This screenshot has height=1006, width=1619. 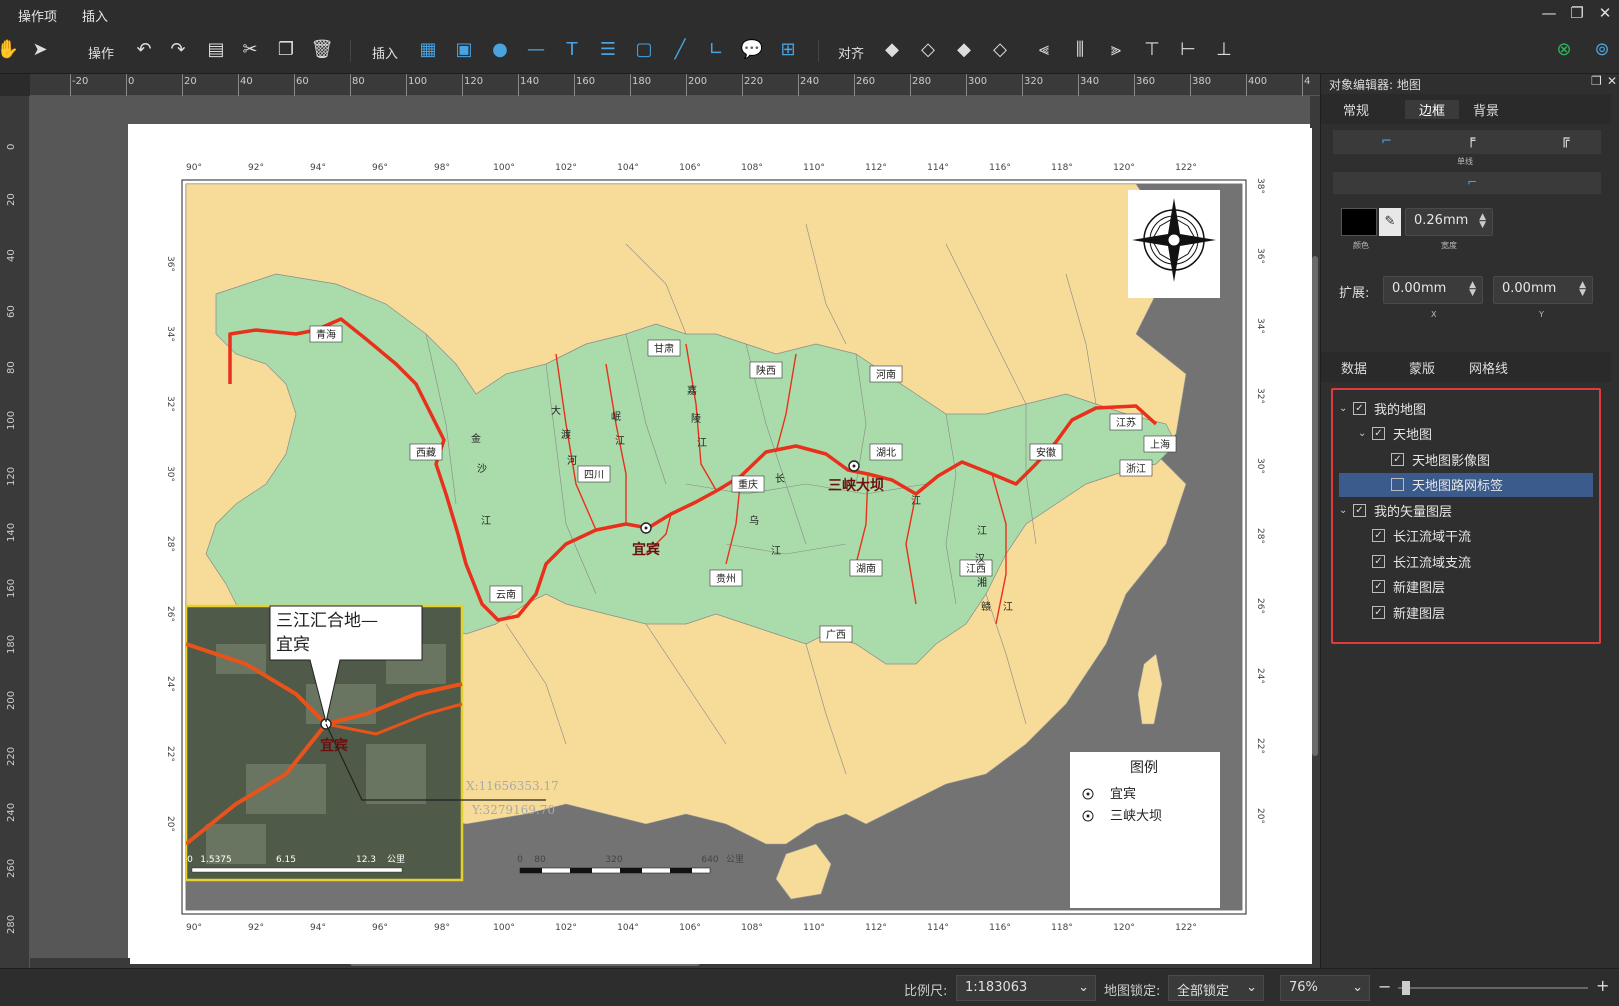 What do you see at coordinates (11, 644) in the screenshot?
I see `ruler-label: 180` at bounding box center [11, 644].